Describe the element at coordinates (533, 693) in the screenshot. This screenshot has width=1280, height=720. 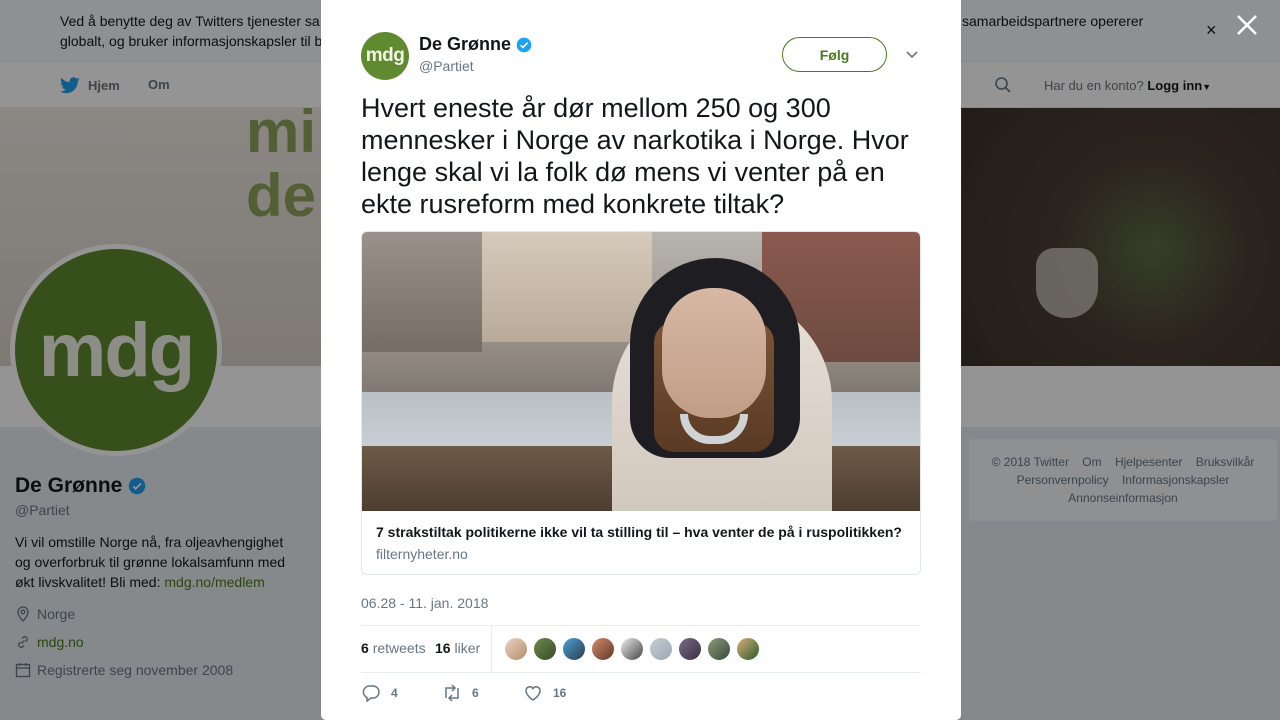
I see `heart-icon` at that location.